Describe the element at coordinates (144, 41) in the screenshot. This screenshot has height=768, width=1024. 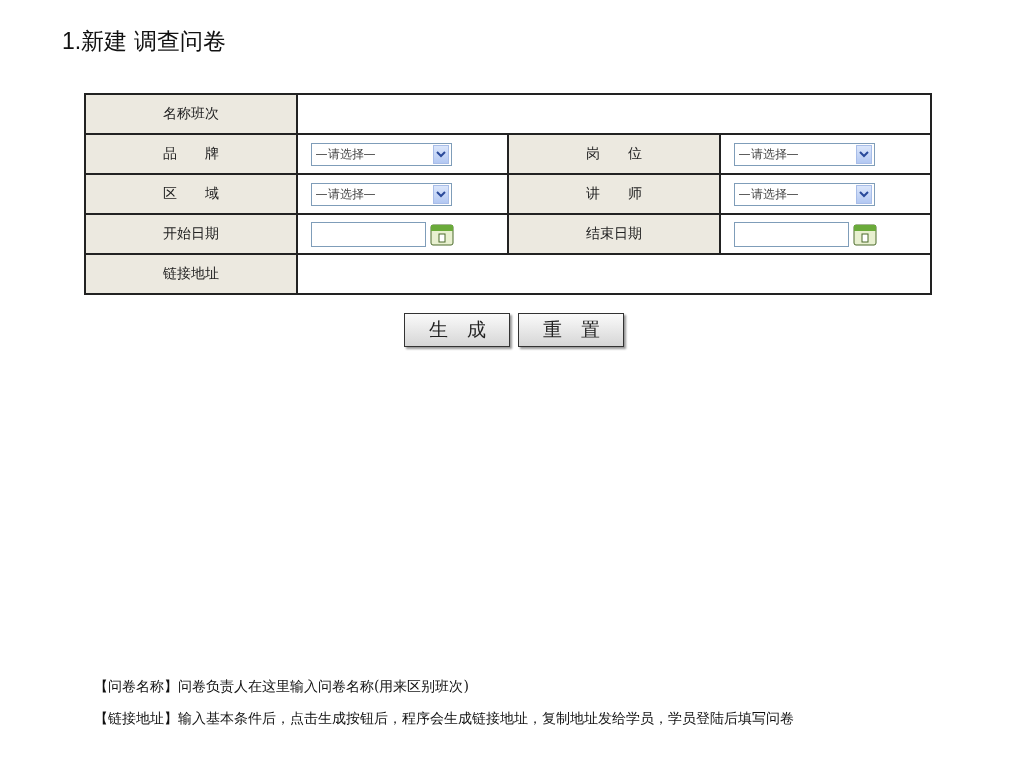
I see `page-title: 1.新建 调查问卷` at that location.